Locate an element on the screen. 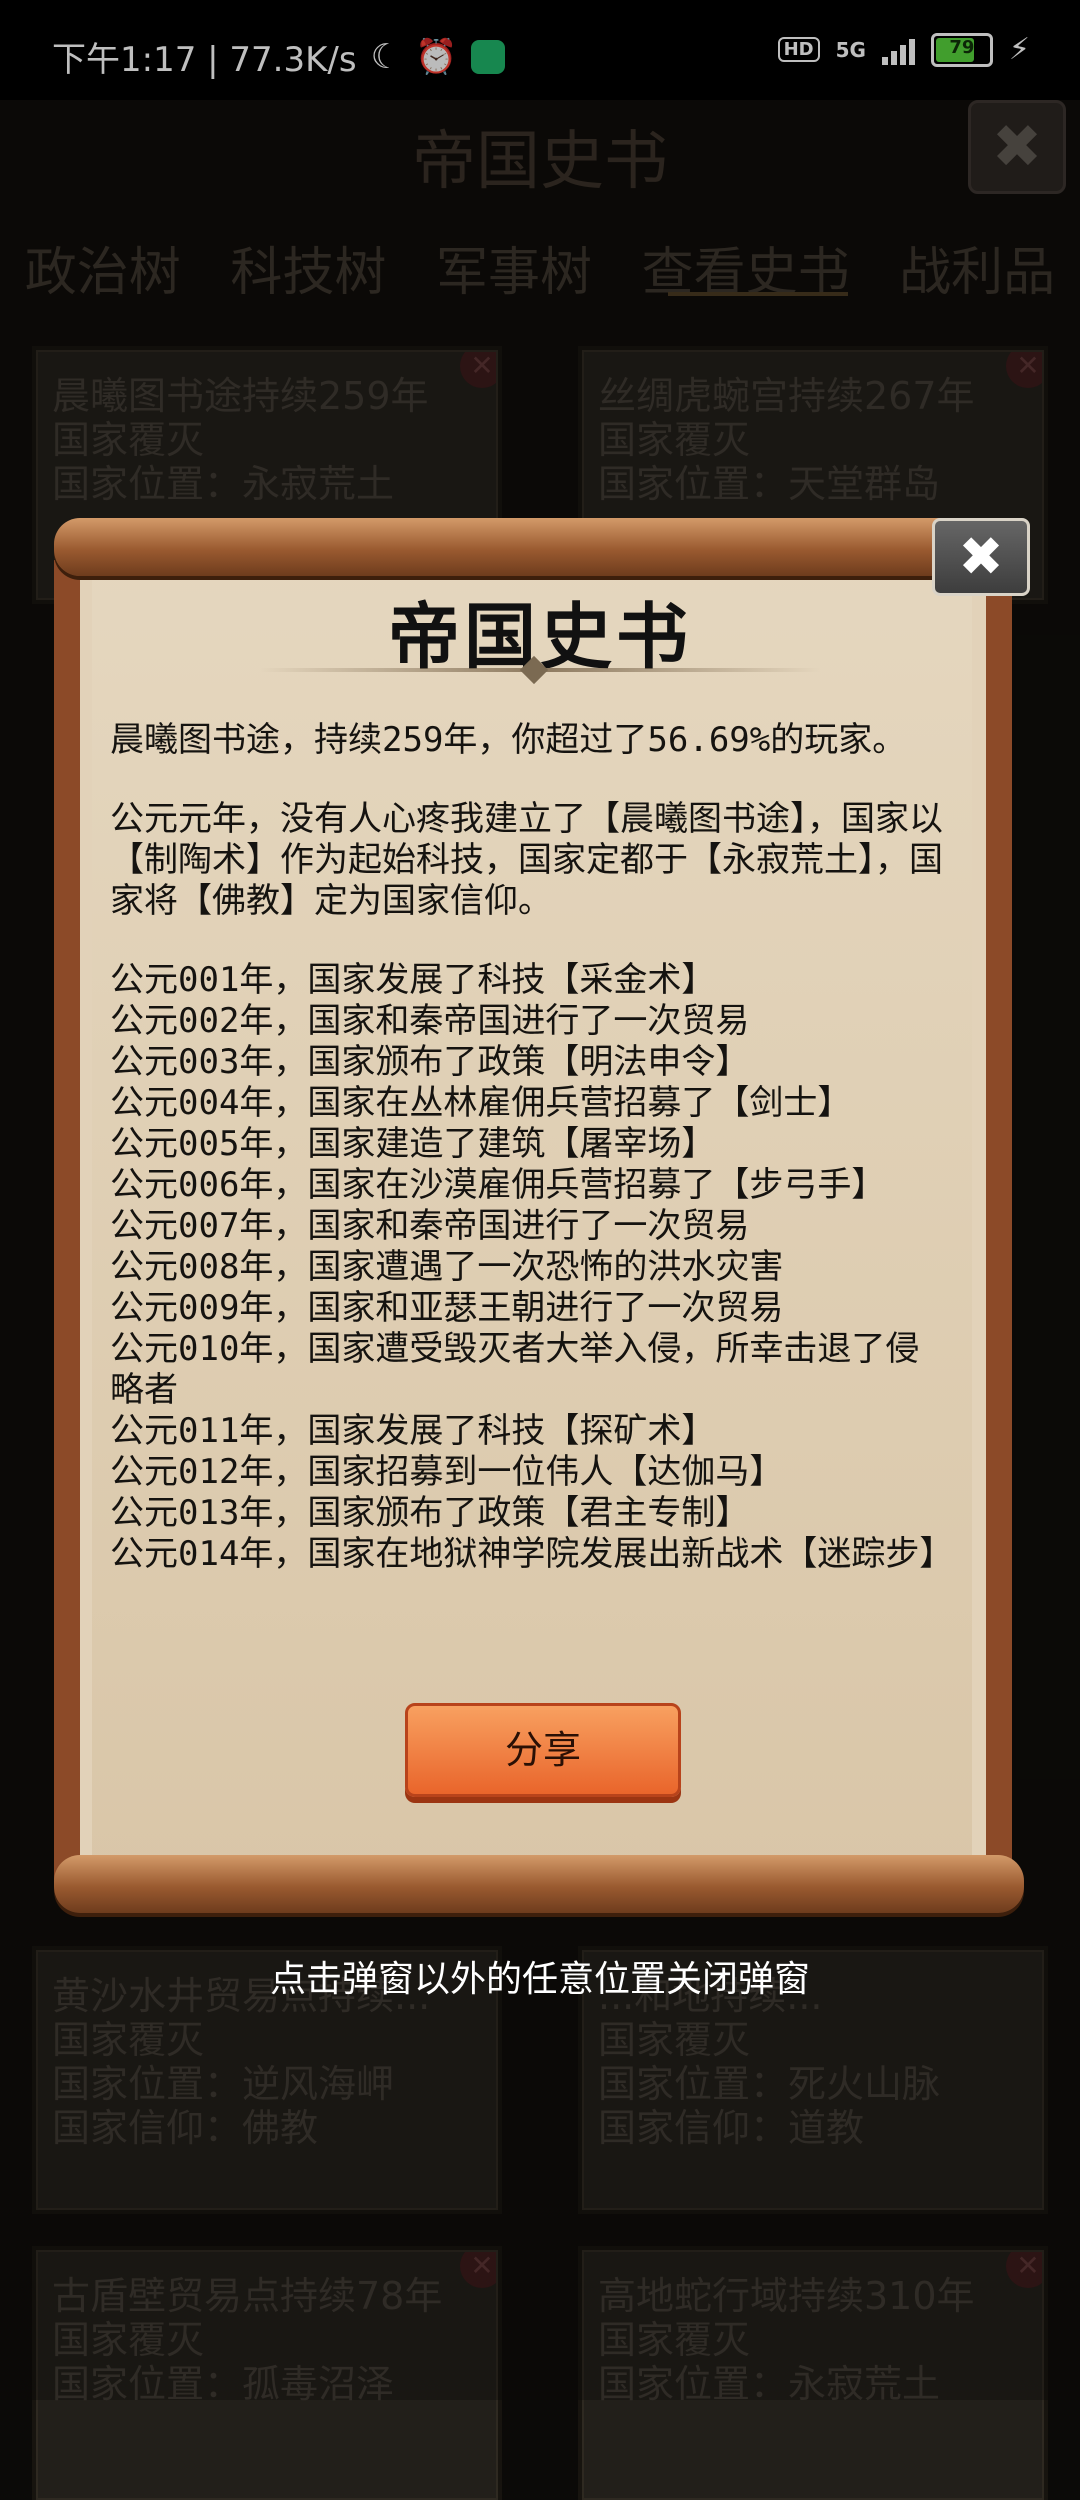 The height and width of the screenshot is (2500, 1080). history-event: 公元007年，国家和秦帝国进行了一次贸易 is located at coordinates (430, 1226).